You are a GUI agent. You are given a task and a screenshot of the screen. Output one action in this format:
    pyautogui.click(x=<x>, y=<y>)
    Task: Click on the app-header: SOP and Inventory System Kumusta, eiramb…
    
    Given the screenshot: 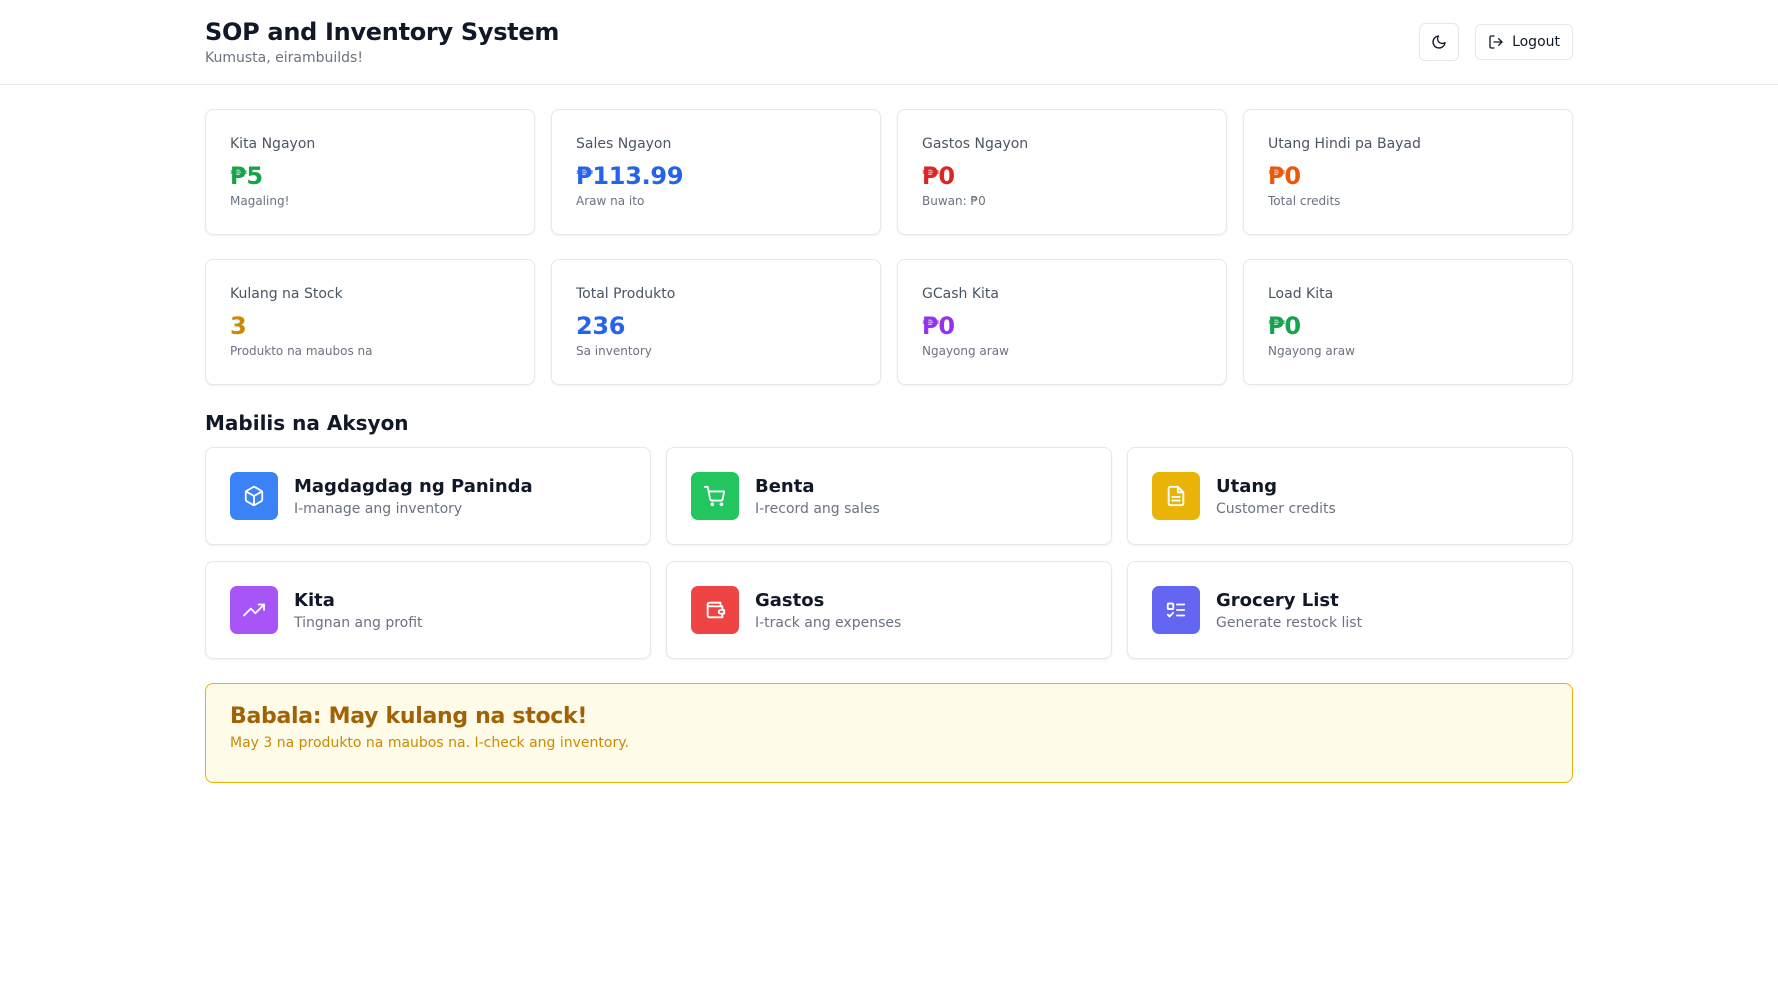 What is the action you would take?
    pyautogui.click(x=889, y=42)
    